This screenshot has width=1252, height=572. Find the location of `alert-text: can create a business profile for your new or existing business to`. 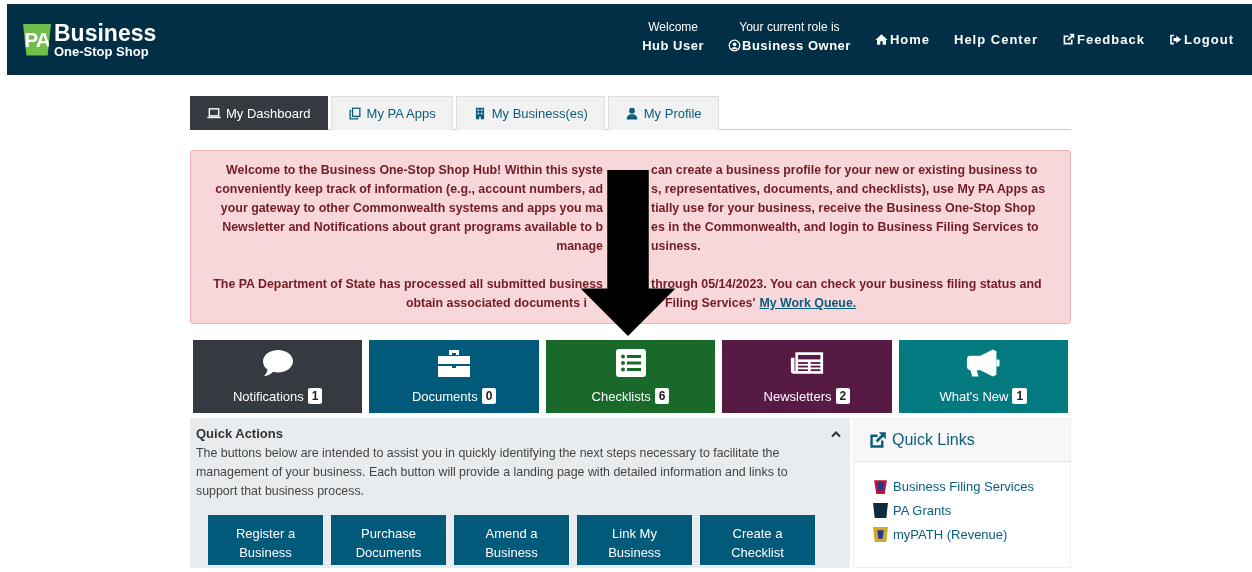

alert-text: can create a business profile for your new or existing business to is located at coordinates (844, 170).